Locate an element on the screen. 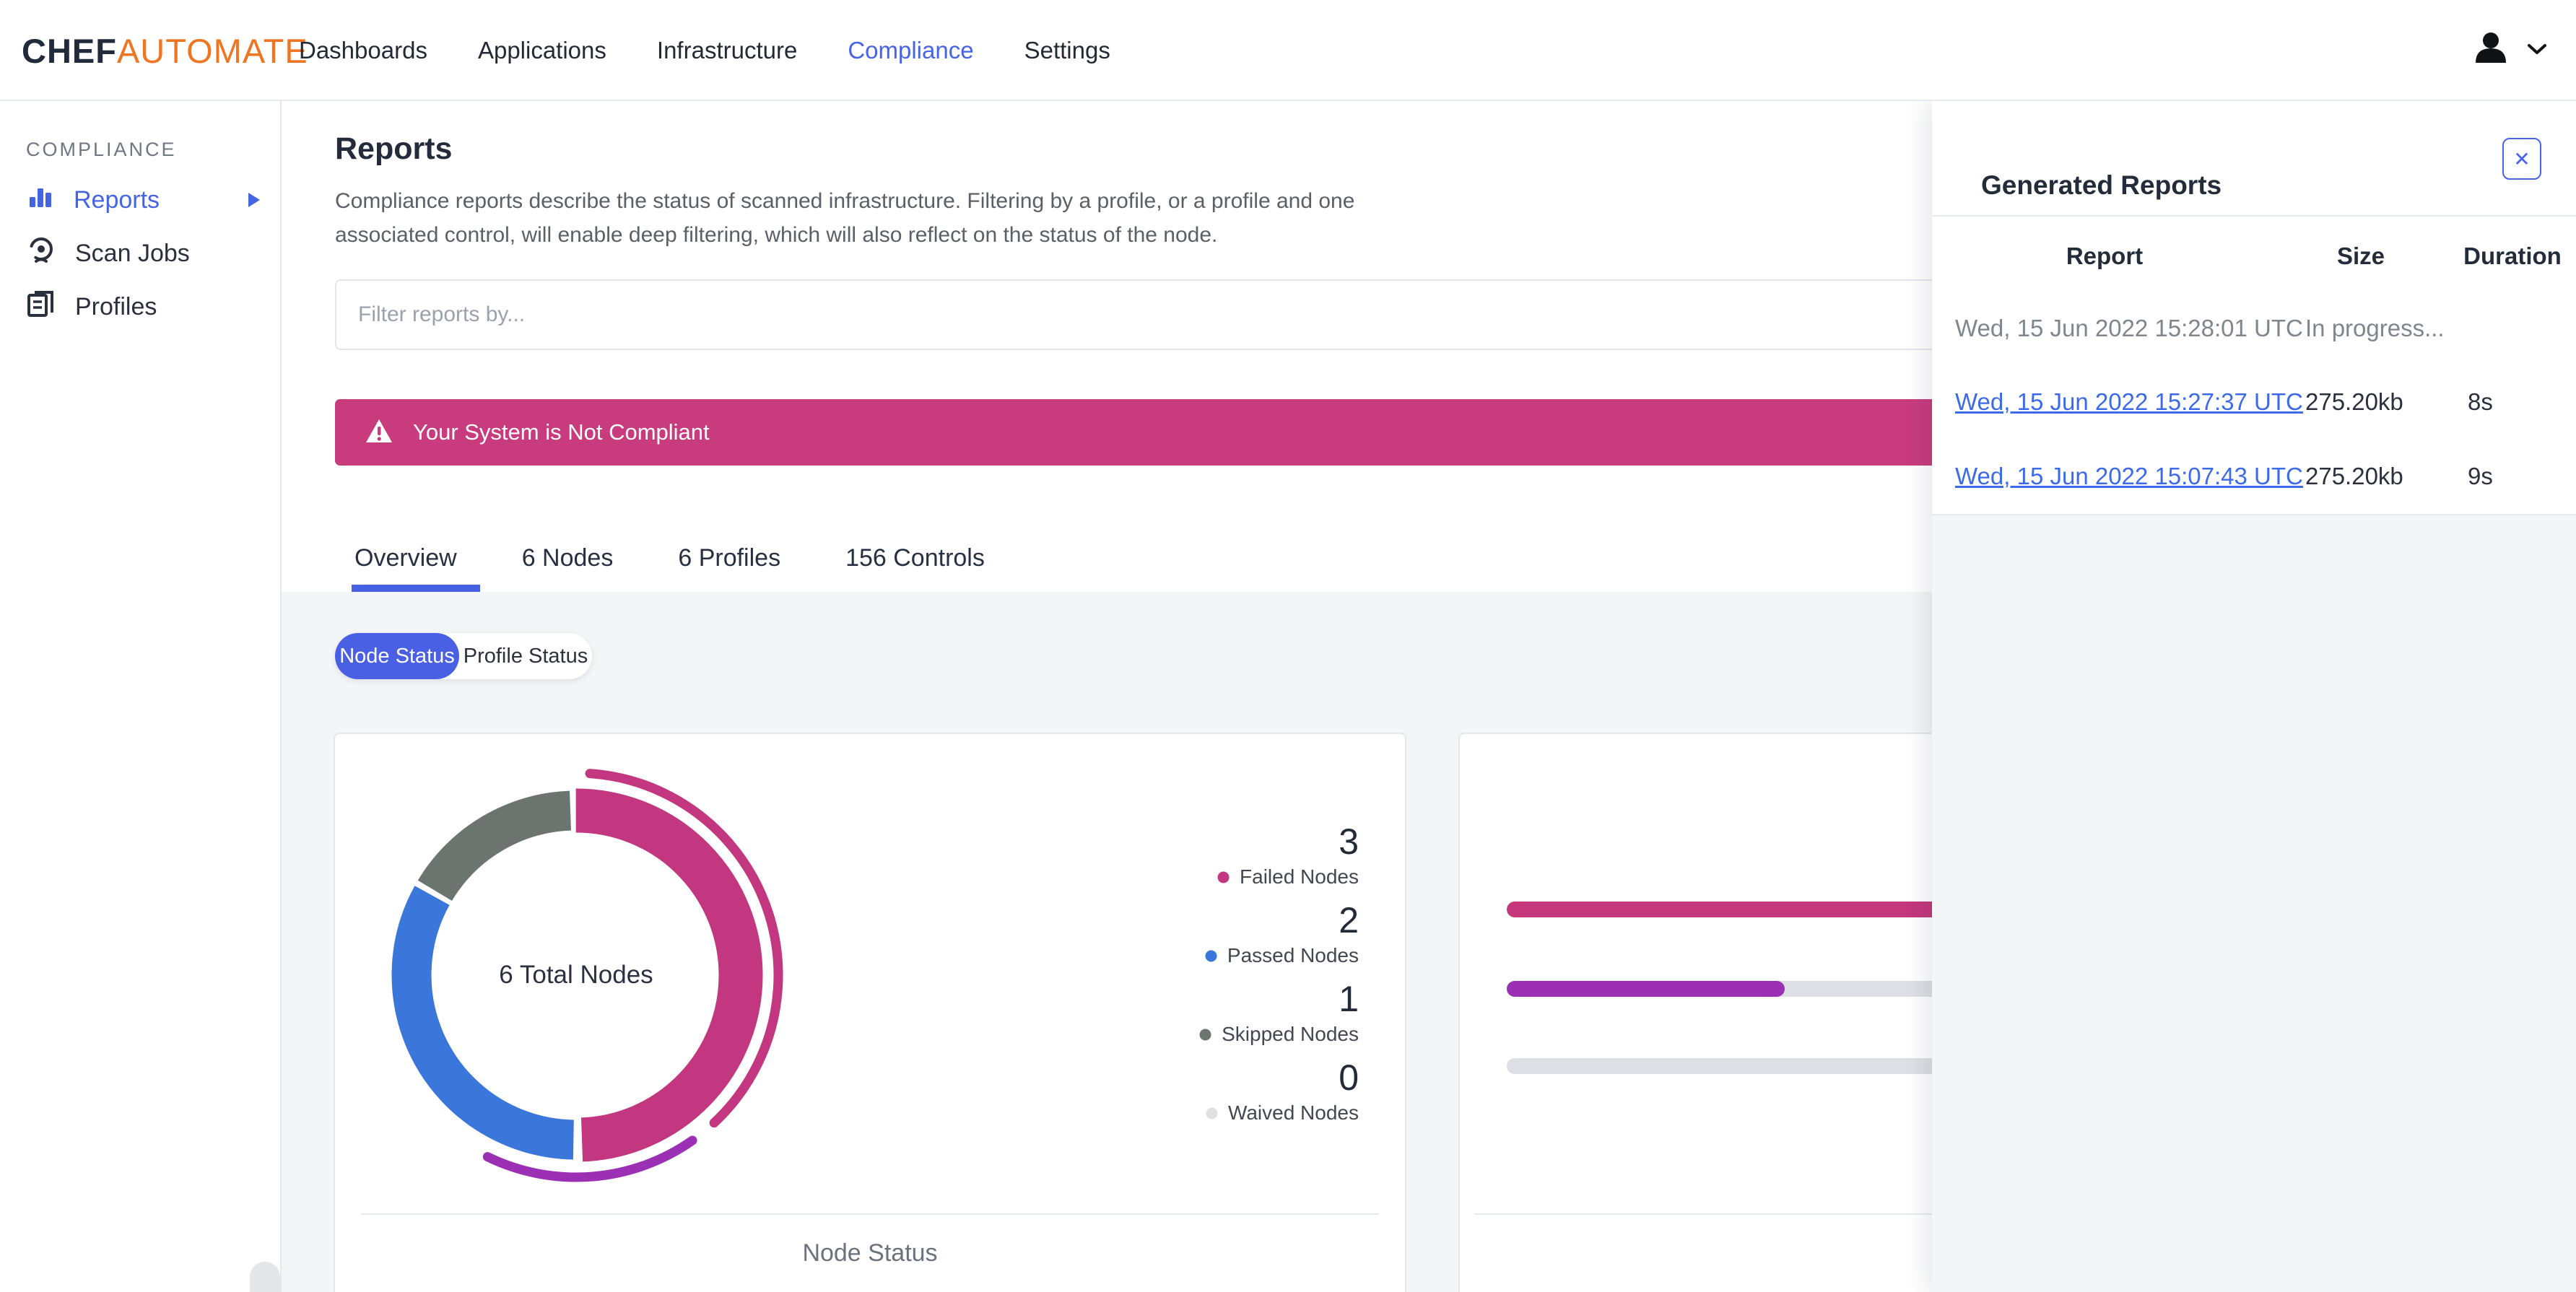  sidebar-scrollbar-thumb is located at coordinates (265, 1277).